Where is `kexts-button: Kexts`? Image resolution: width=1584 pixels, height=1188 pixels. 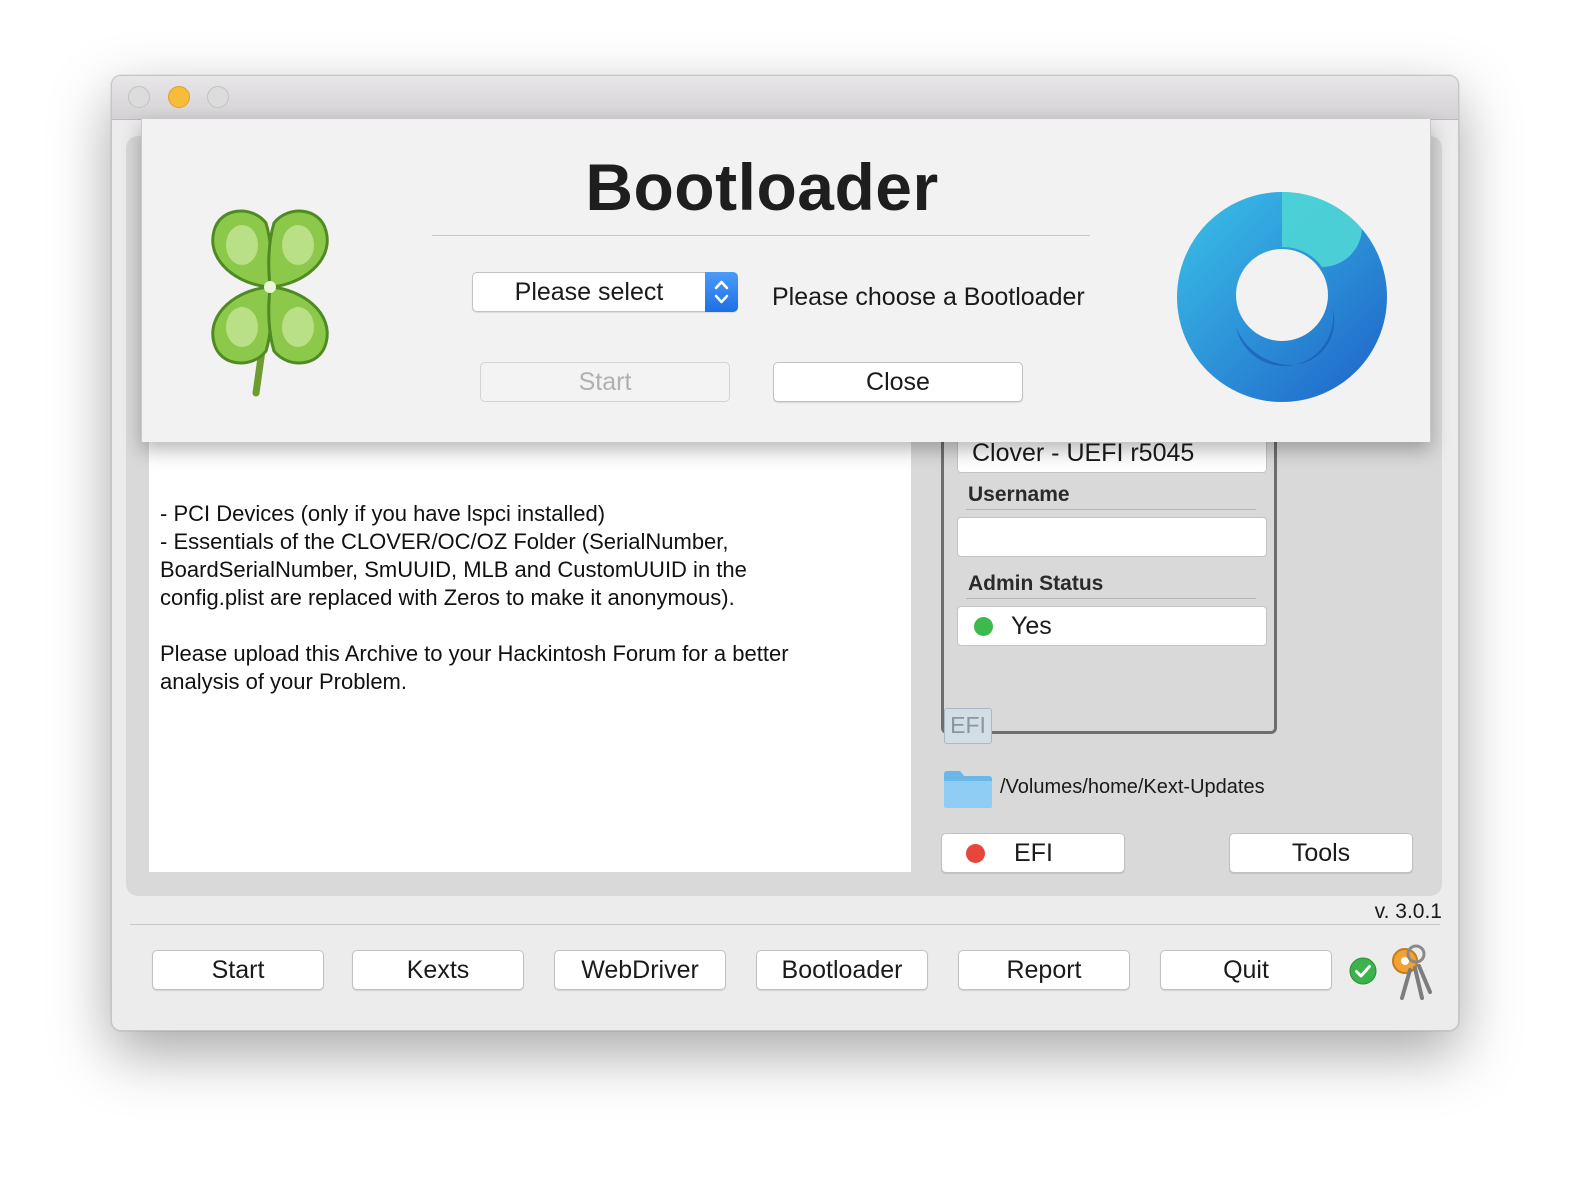
kexts-button: Kexts is located at coordinates (438, 970).